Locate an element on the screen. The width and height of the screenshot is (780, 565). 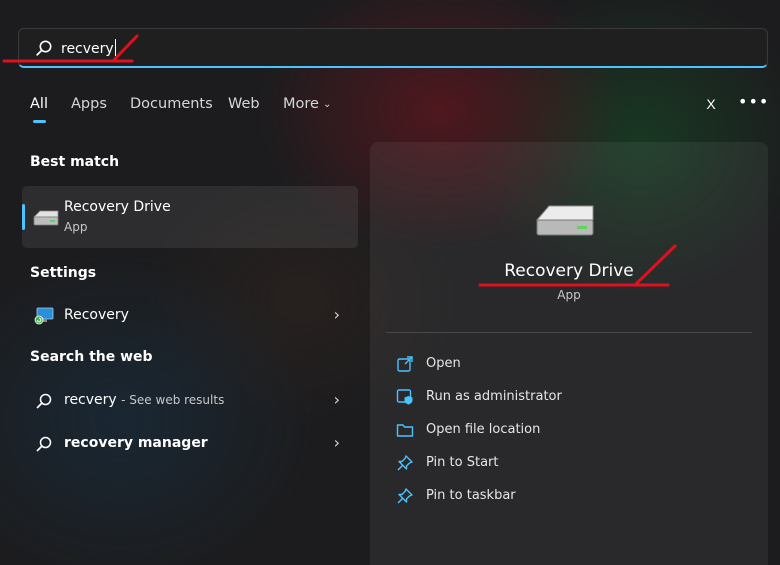
best-match-item: Recovery Drive App is located at coordinates (190, 217).